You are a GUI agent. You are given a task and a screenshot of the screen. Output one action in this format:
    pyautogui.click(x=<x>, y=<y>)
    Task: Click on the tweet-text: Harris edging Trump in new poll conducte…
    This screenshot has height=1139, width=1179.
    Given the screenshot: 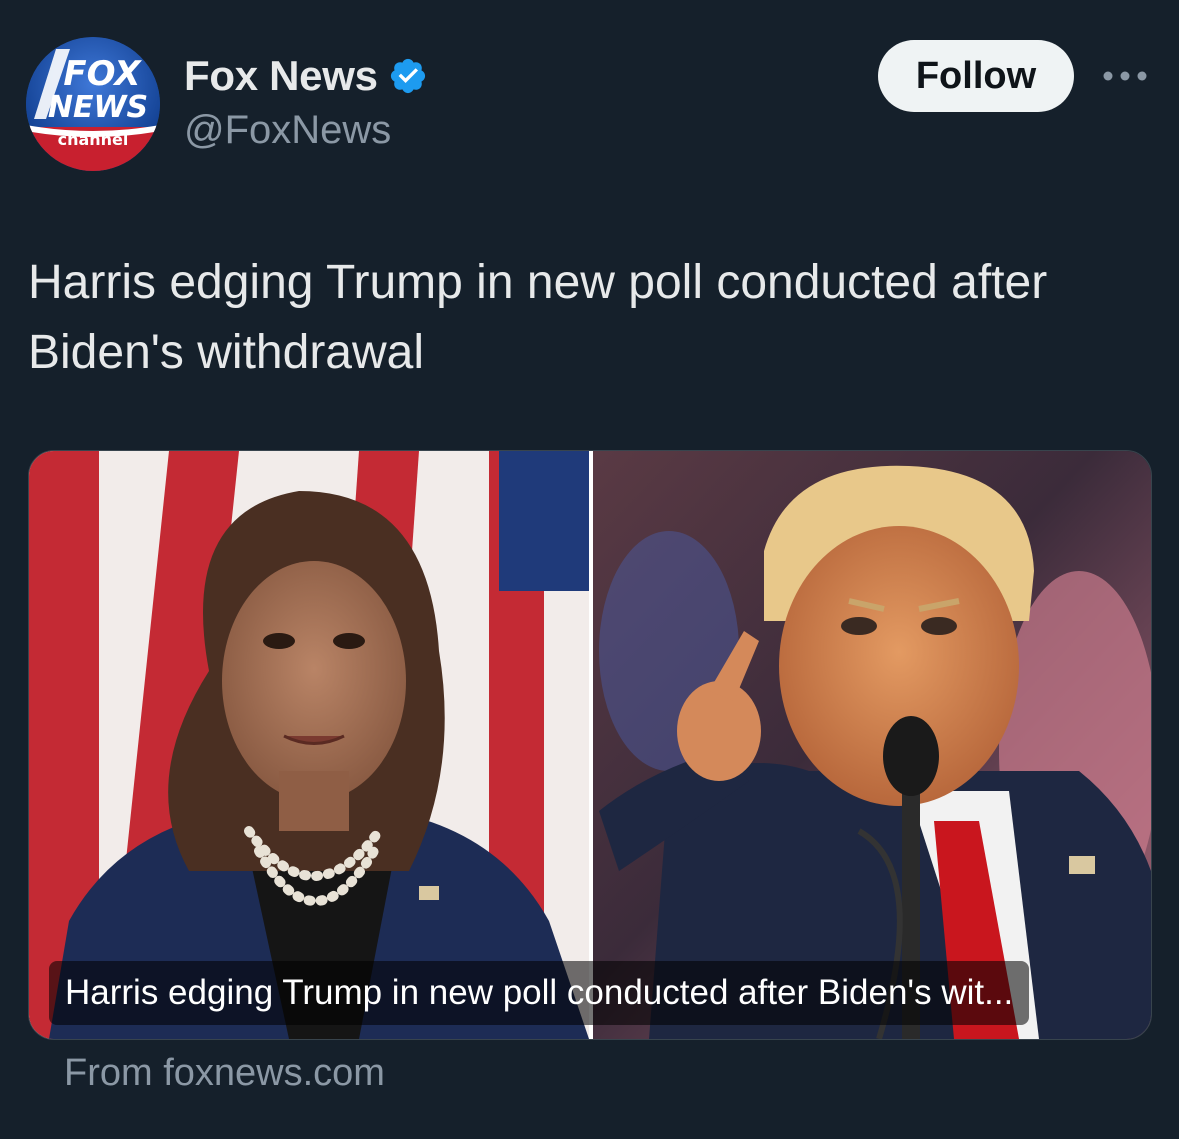 What is the action you would take?
    pyautogui.click(x=538, y=317)
    